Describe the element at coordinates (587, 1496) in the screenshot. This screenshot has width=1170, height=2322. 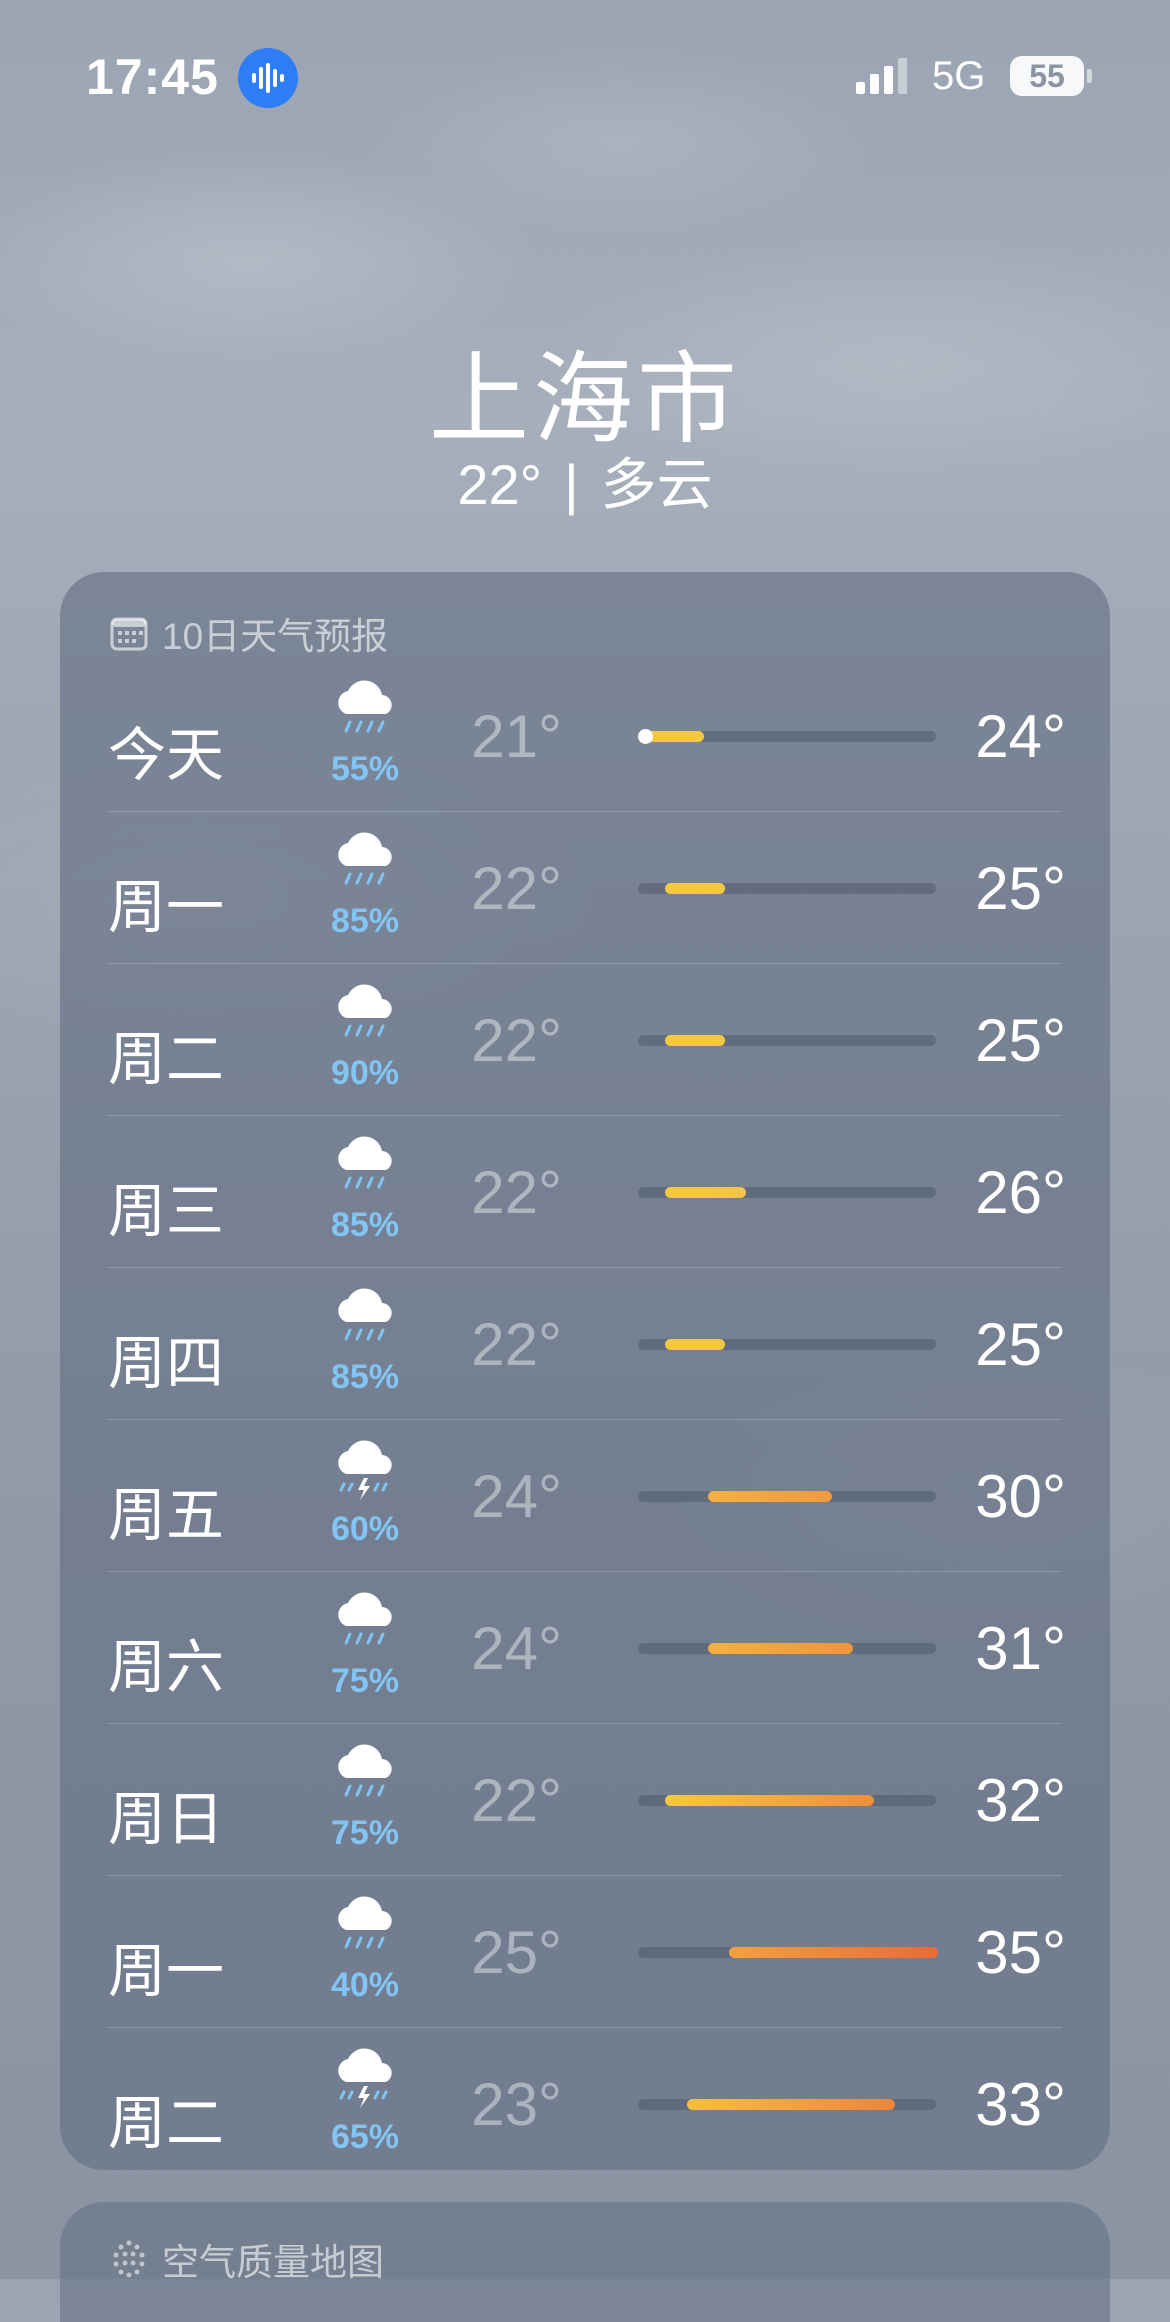
I see `forecast-row: 周五 60% 24° 30°` at that location.